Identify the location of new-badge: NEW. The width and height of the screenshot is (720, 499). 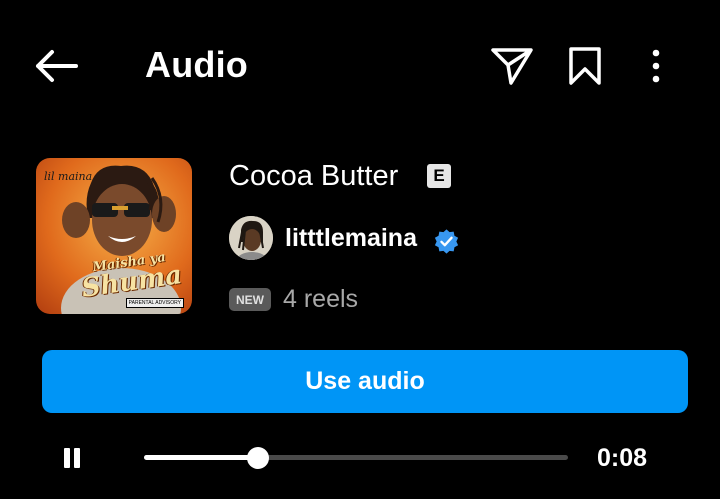
(250, 299).